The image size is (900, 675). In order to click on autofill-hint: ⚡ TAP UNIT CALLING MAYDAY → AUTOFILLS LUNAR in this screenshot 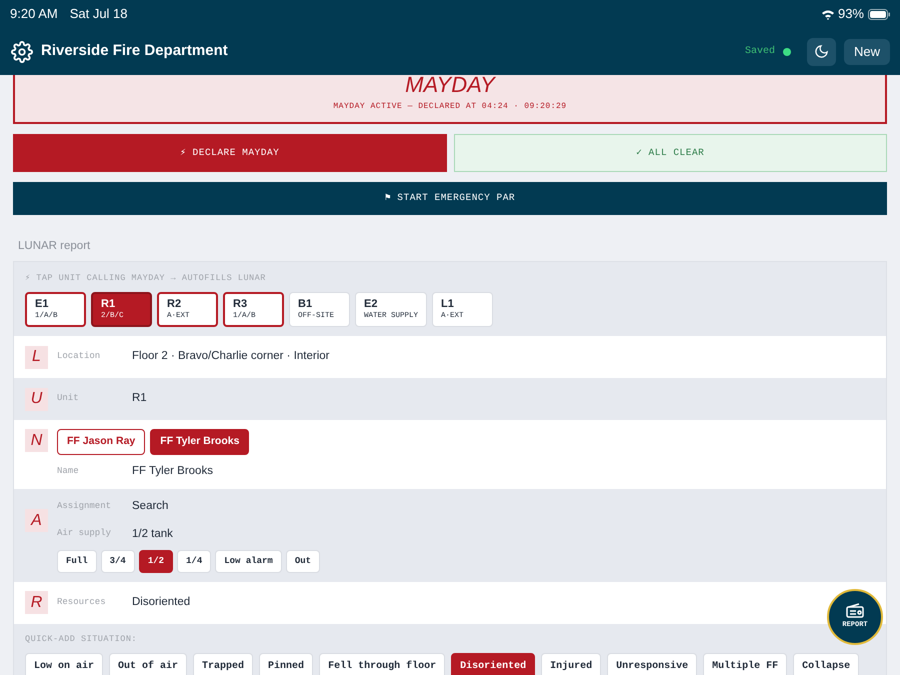, I will do `click(146, 278)`.